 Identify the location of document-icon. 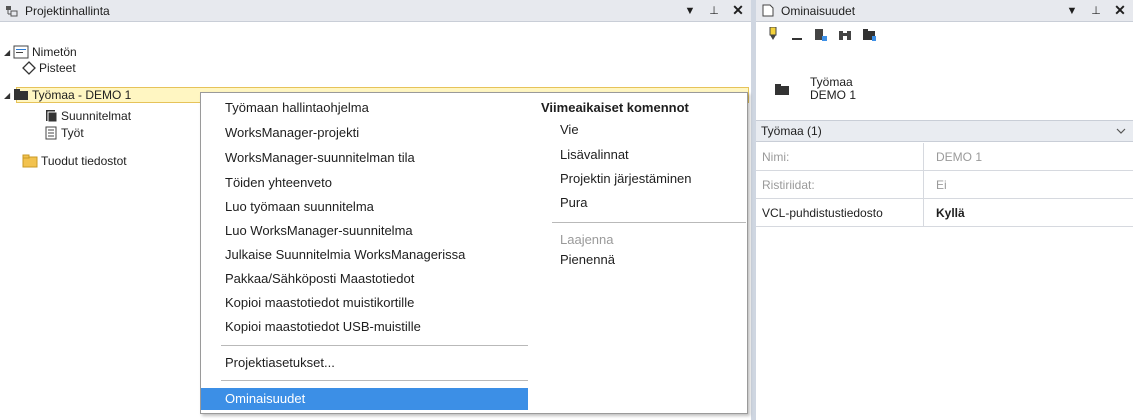
(51, 133).